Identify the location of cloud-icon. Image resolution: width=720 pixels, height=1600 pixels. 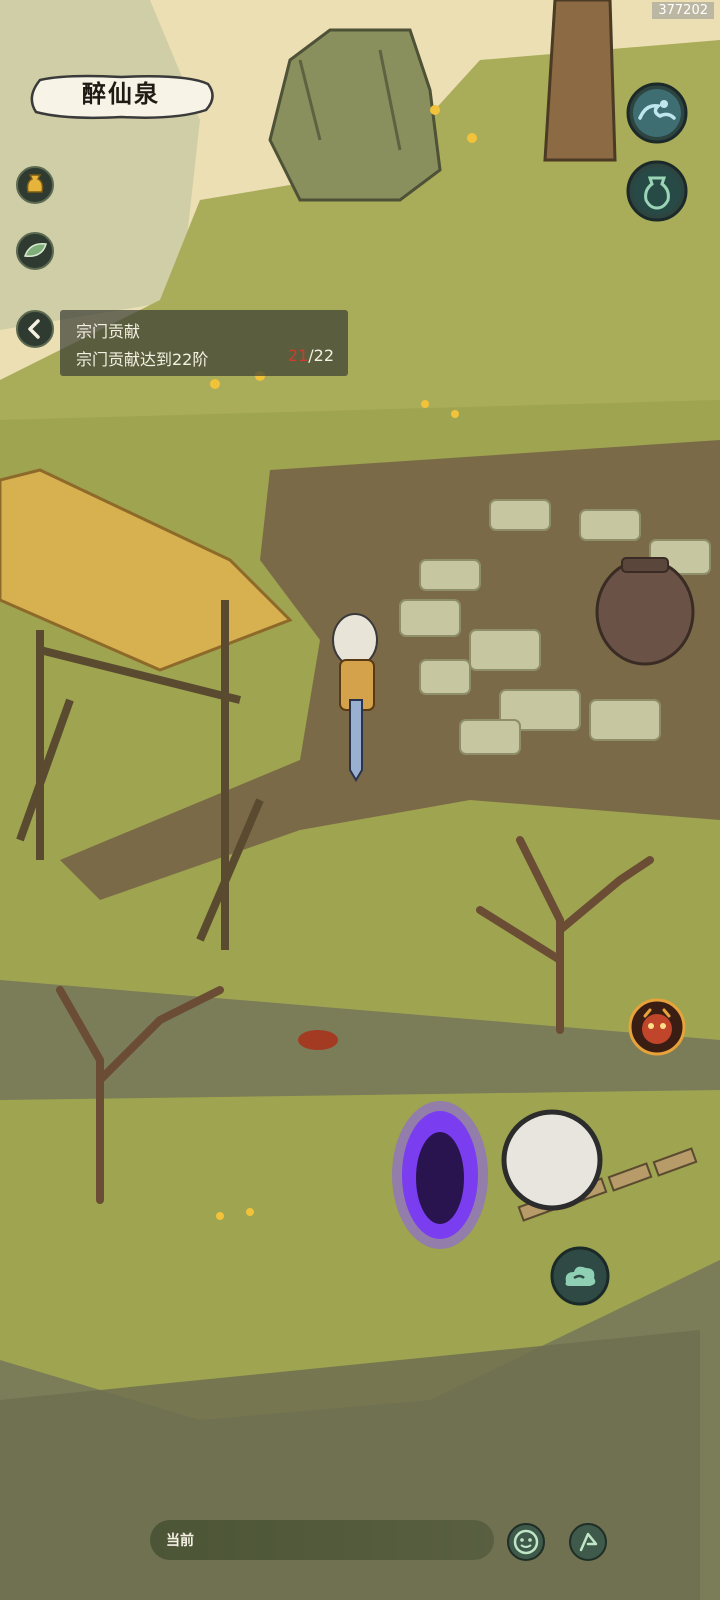
(580, 1276).